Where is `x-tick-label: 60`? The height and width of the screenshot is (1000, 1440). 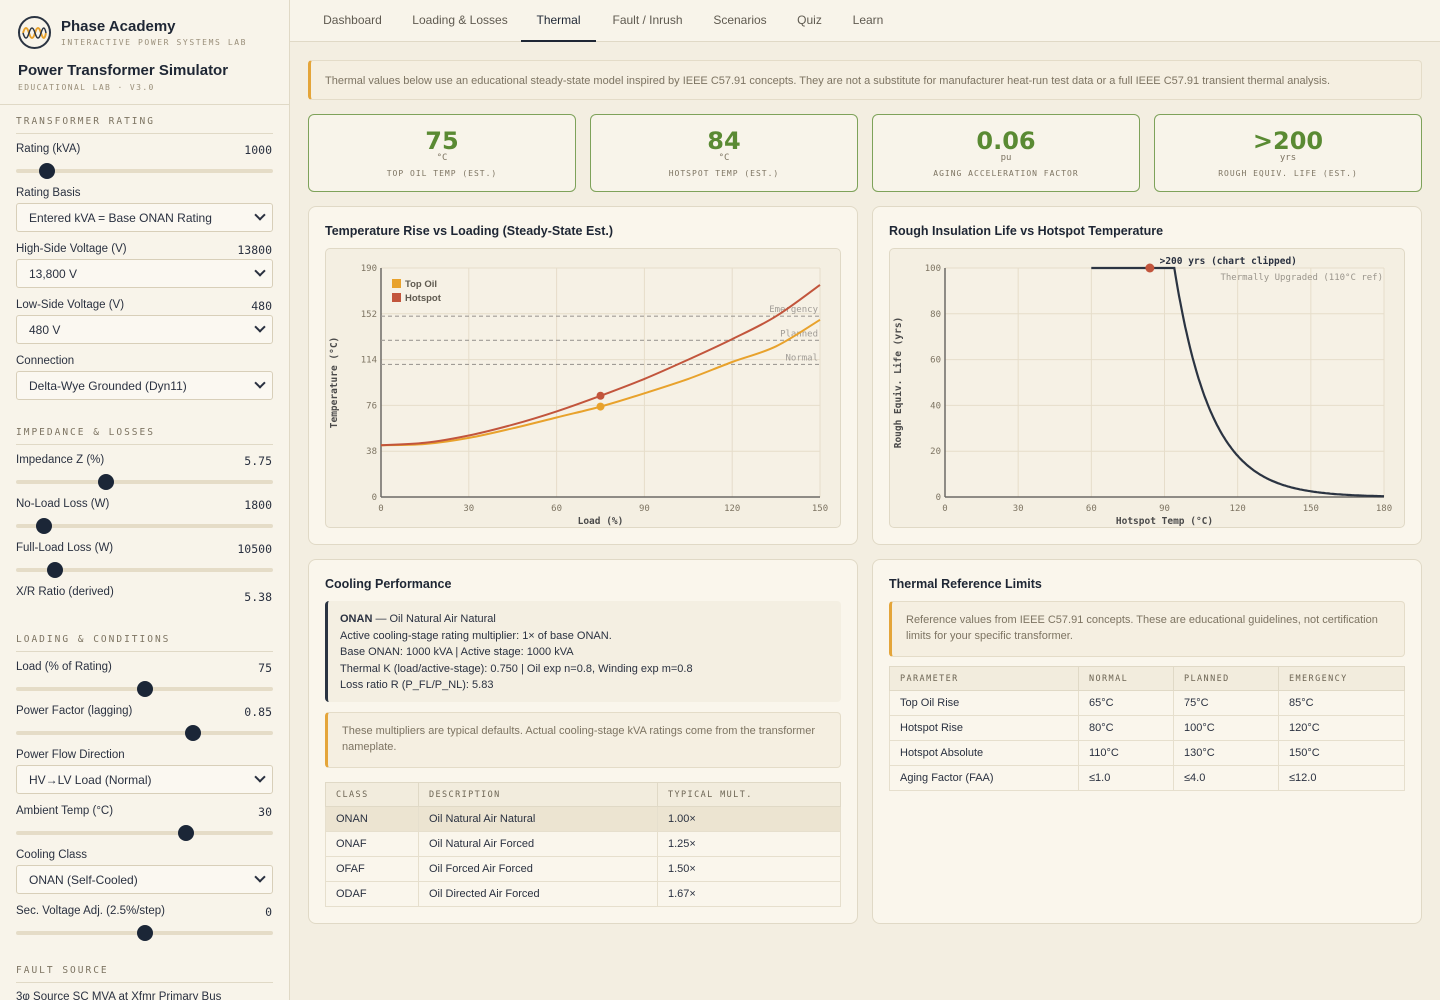 x-tick-label: 60 is located at coordinates (556, 509).